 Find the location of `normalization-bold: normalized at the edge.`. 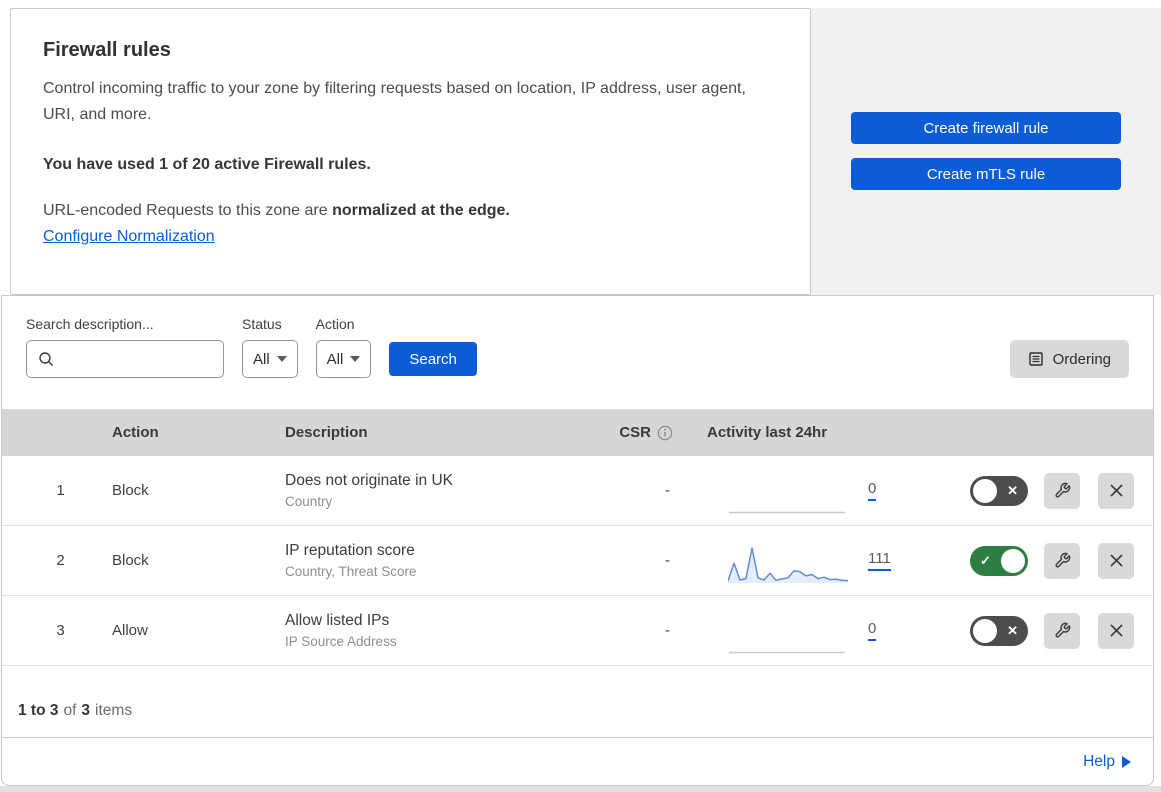

normalization-bold: normalized at the edge. is located at coordinates (421, 210).